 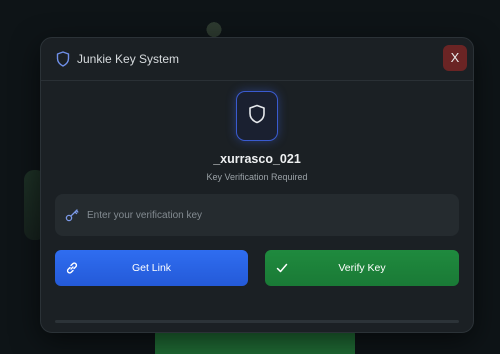 I want to click on get-link-label: Get Link, so click(x=151, y=268).